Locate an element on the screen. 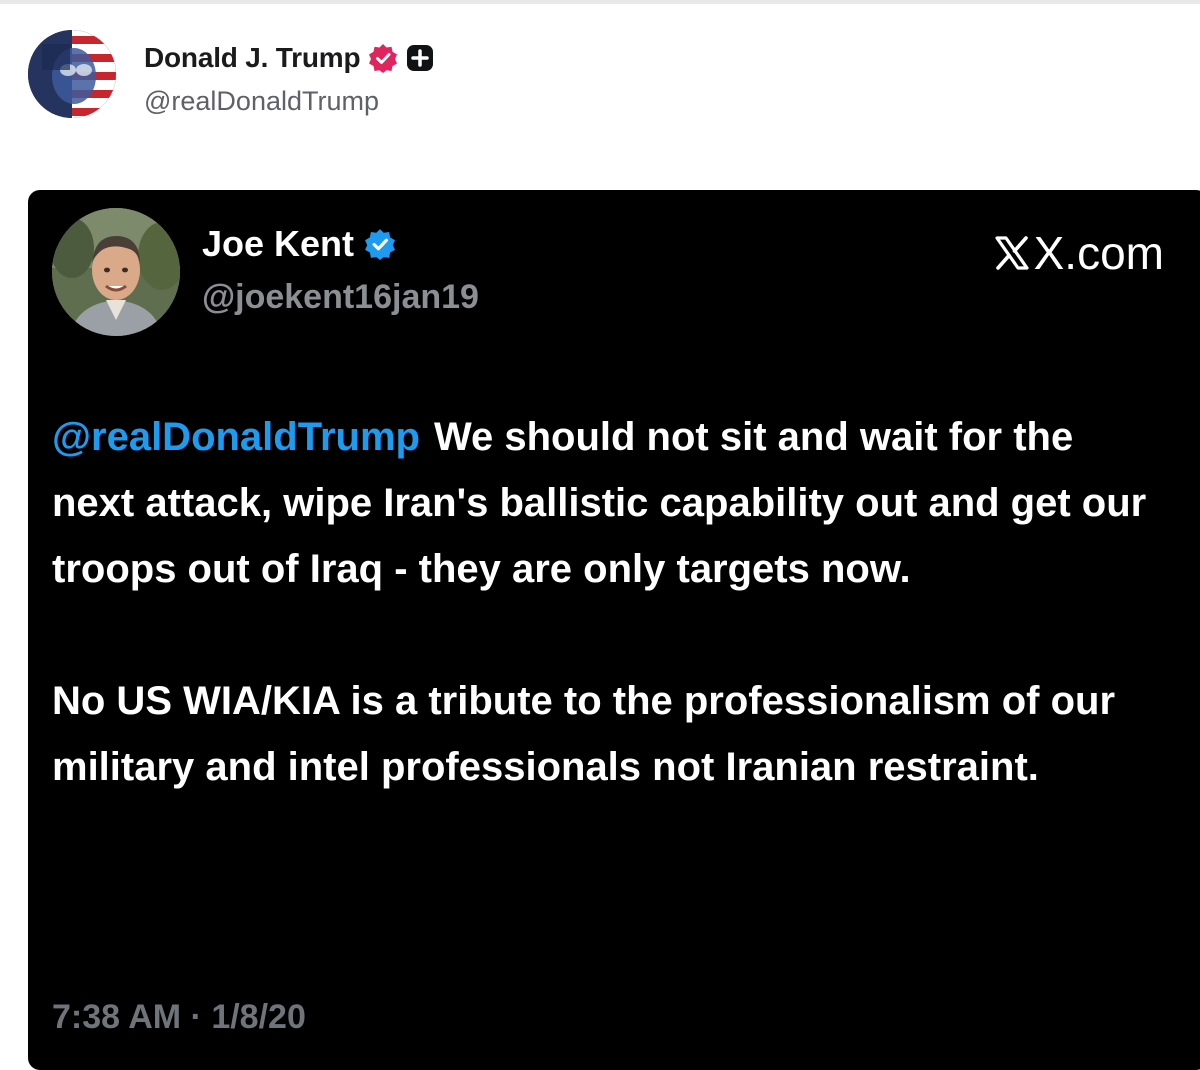  embed-author-handle: @joekent16jan19 is located at coordinates (340, 297).